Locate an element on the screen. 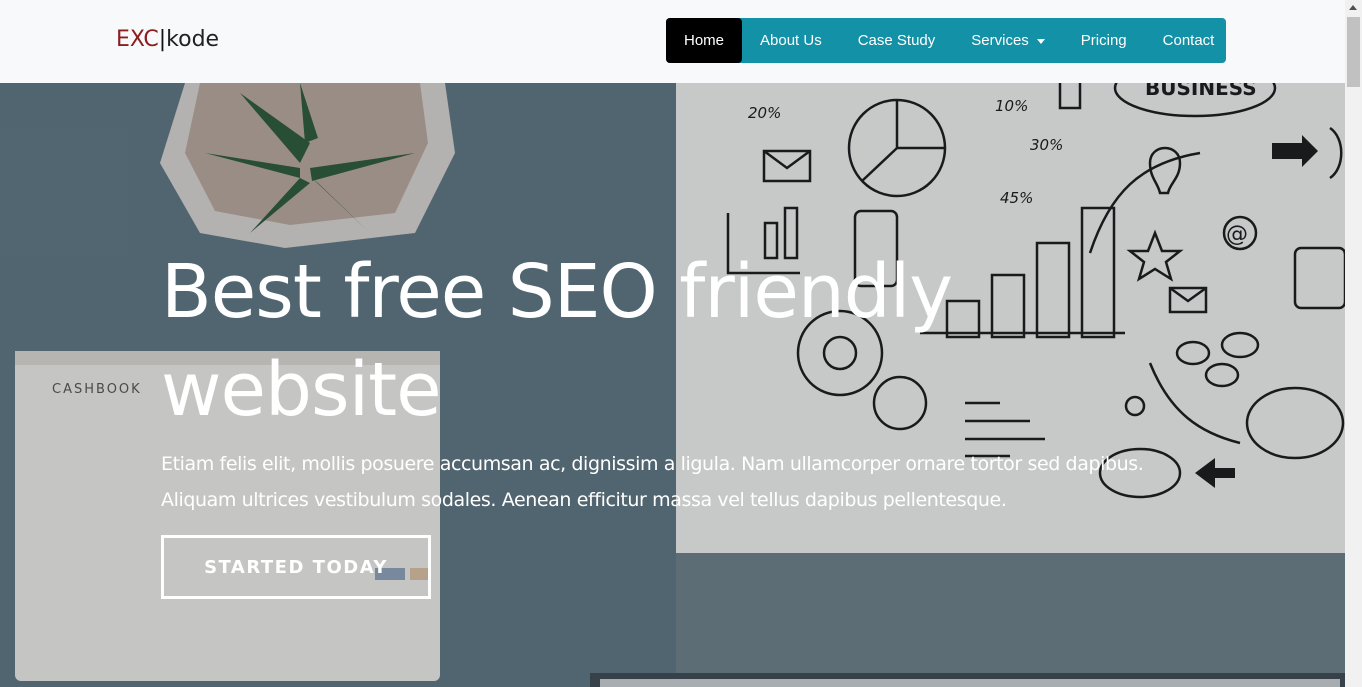  nav-item-home: Home is located at coordinates (704, 40).